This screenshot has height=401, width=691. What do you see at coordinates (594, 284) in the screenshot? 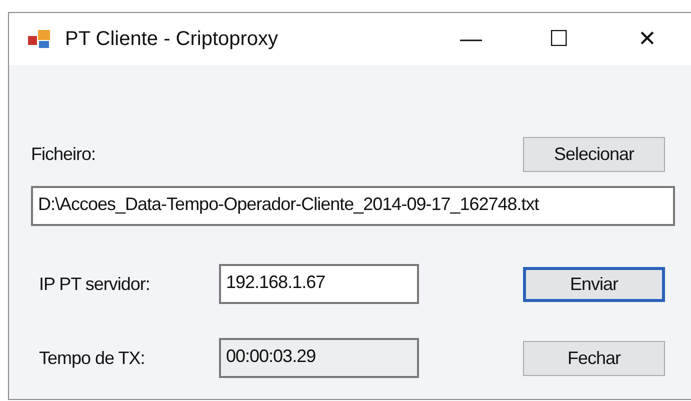
I see `send-button: Enviar` at bounding box center [594, 284].